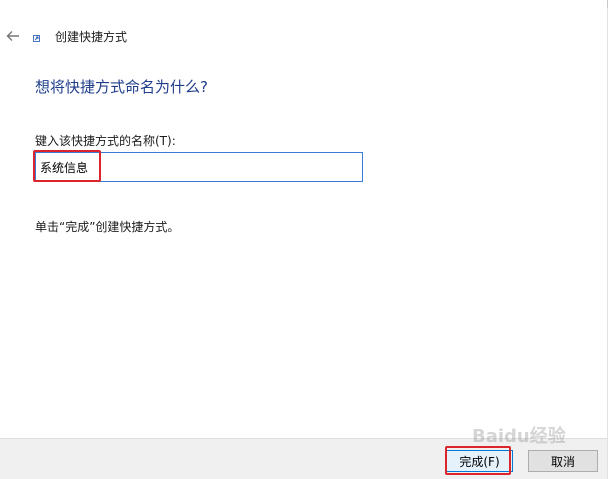 The width and height of the screenshot is (608, 479). I want to click on arrow-left-icon, so click(12, 36).